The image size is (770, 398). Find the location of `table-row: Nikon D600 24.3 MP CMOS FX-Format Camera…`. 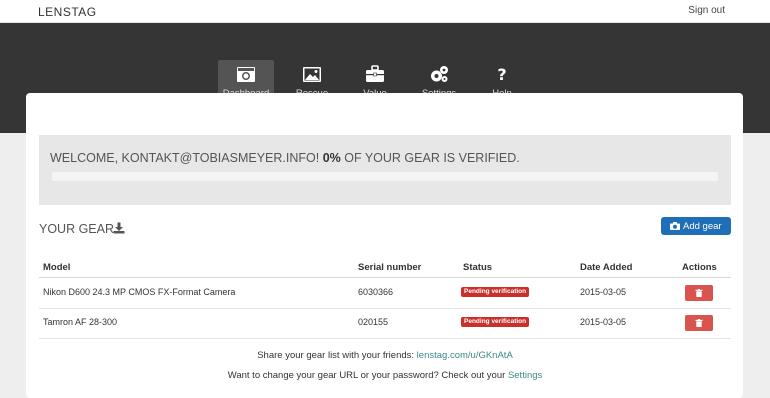

table-row: Nikon D600 24.3 MP CMOS FX-Format Camera… is located at coordinates (385, 293).